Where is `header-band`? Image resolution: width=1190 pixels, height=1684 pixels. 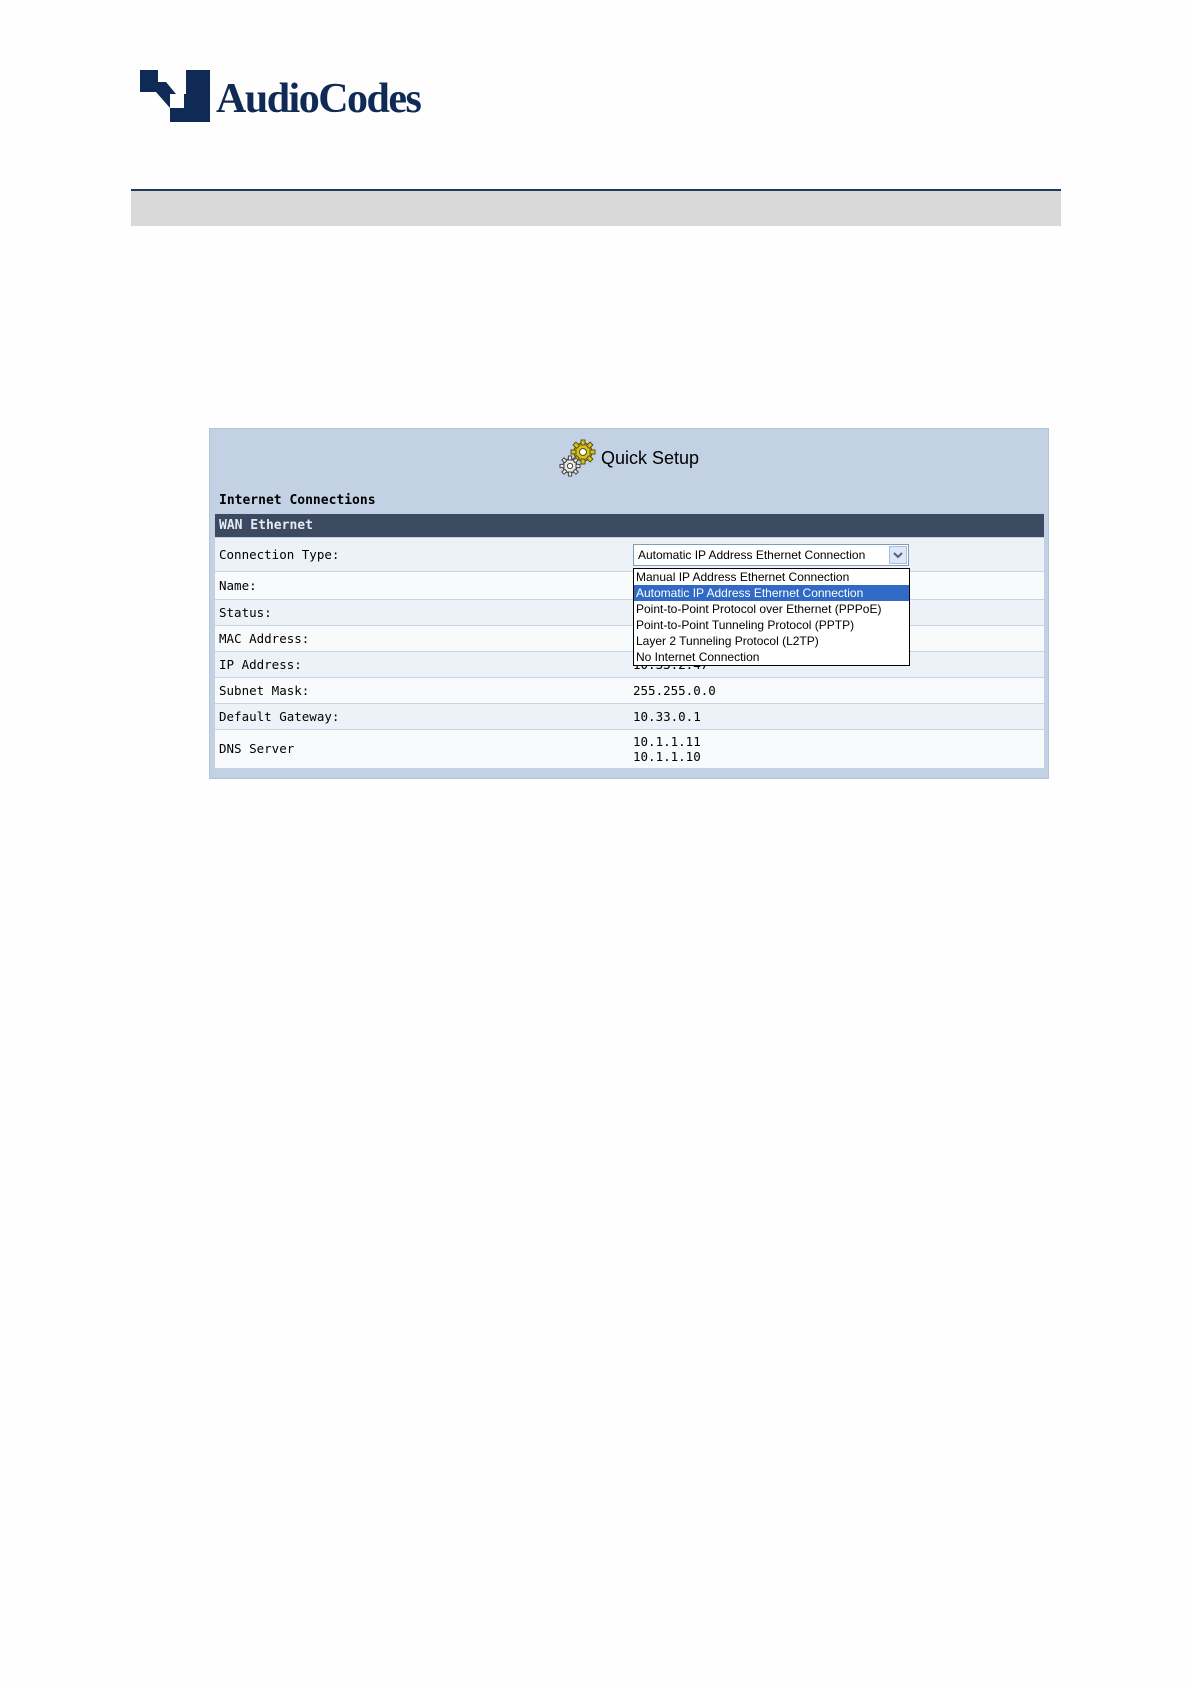
header-band is located at coordinates (596, 208).